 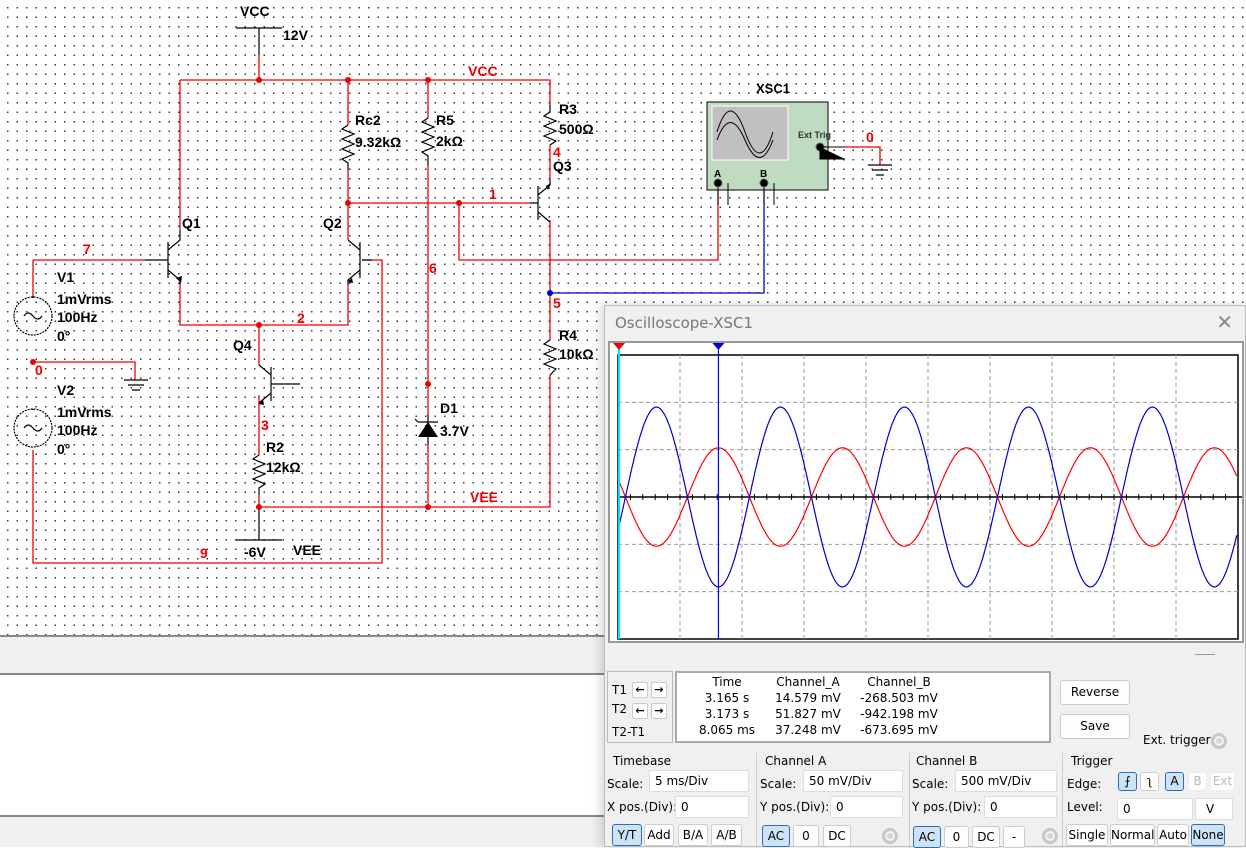 I want to click on trigger-level-unit: V, so click(x=1214, y=809).